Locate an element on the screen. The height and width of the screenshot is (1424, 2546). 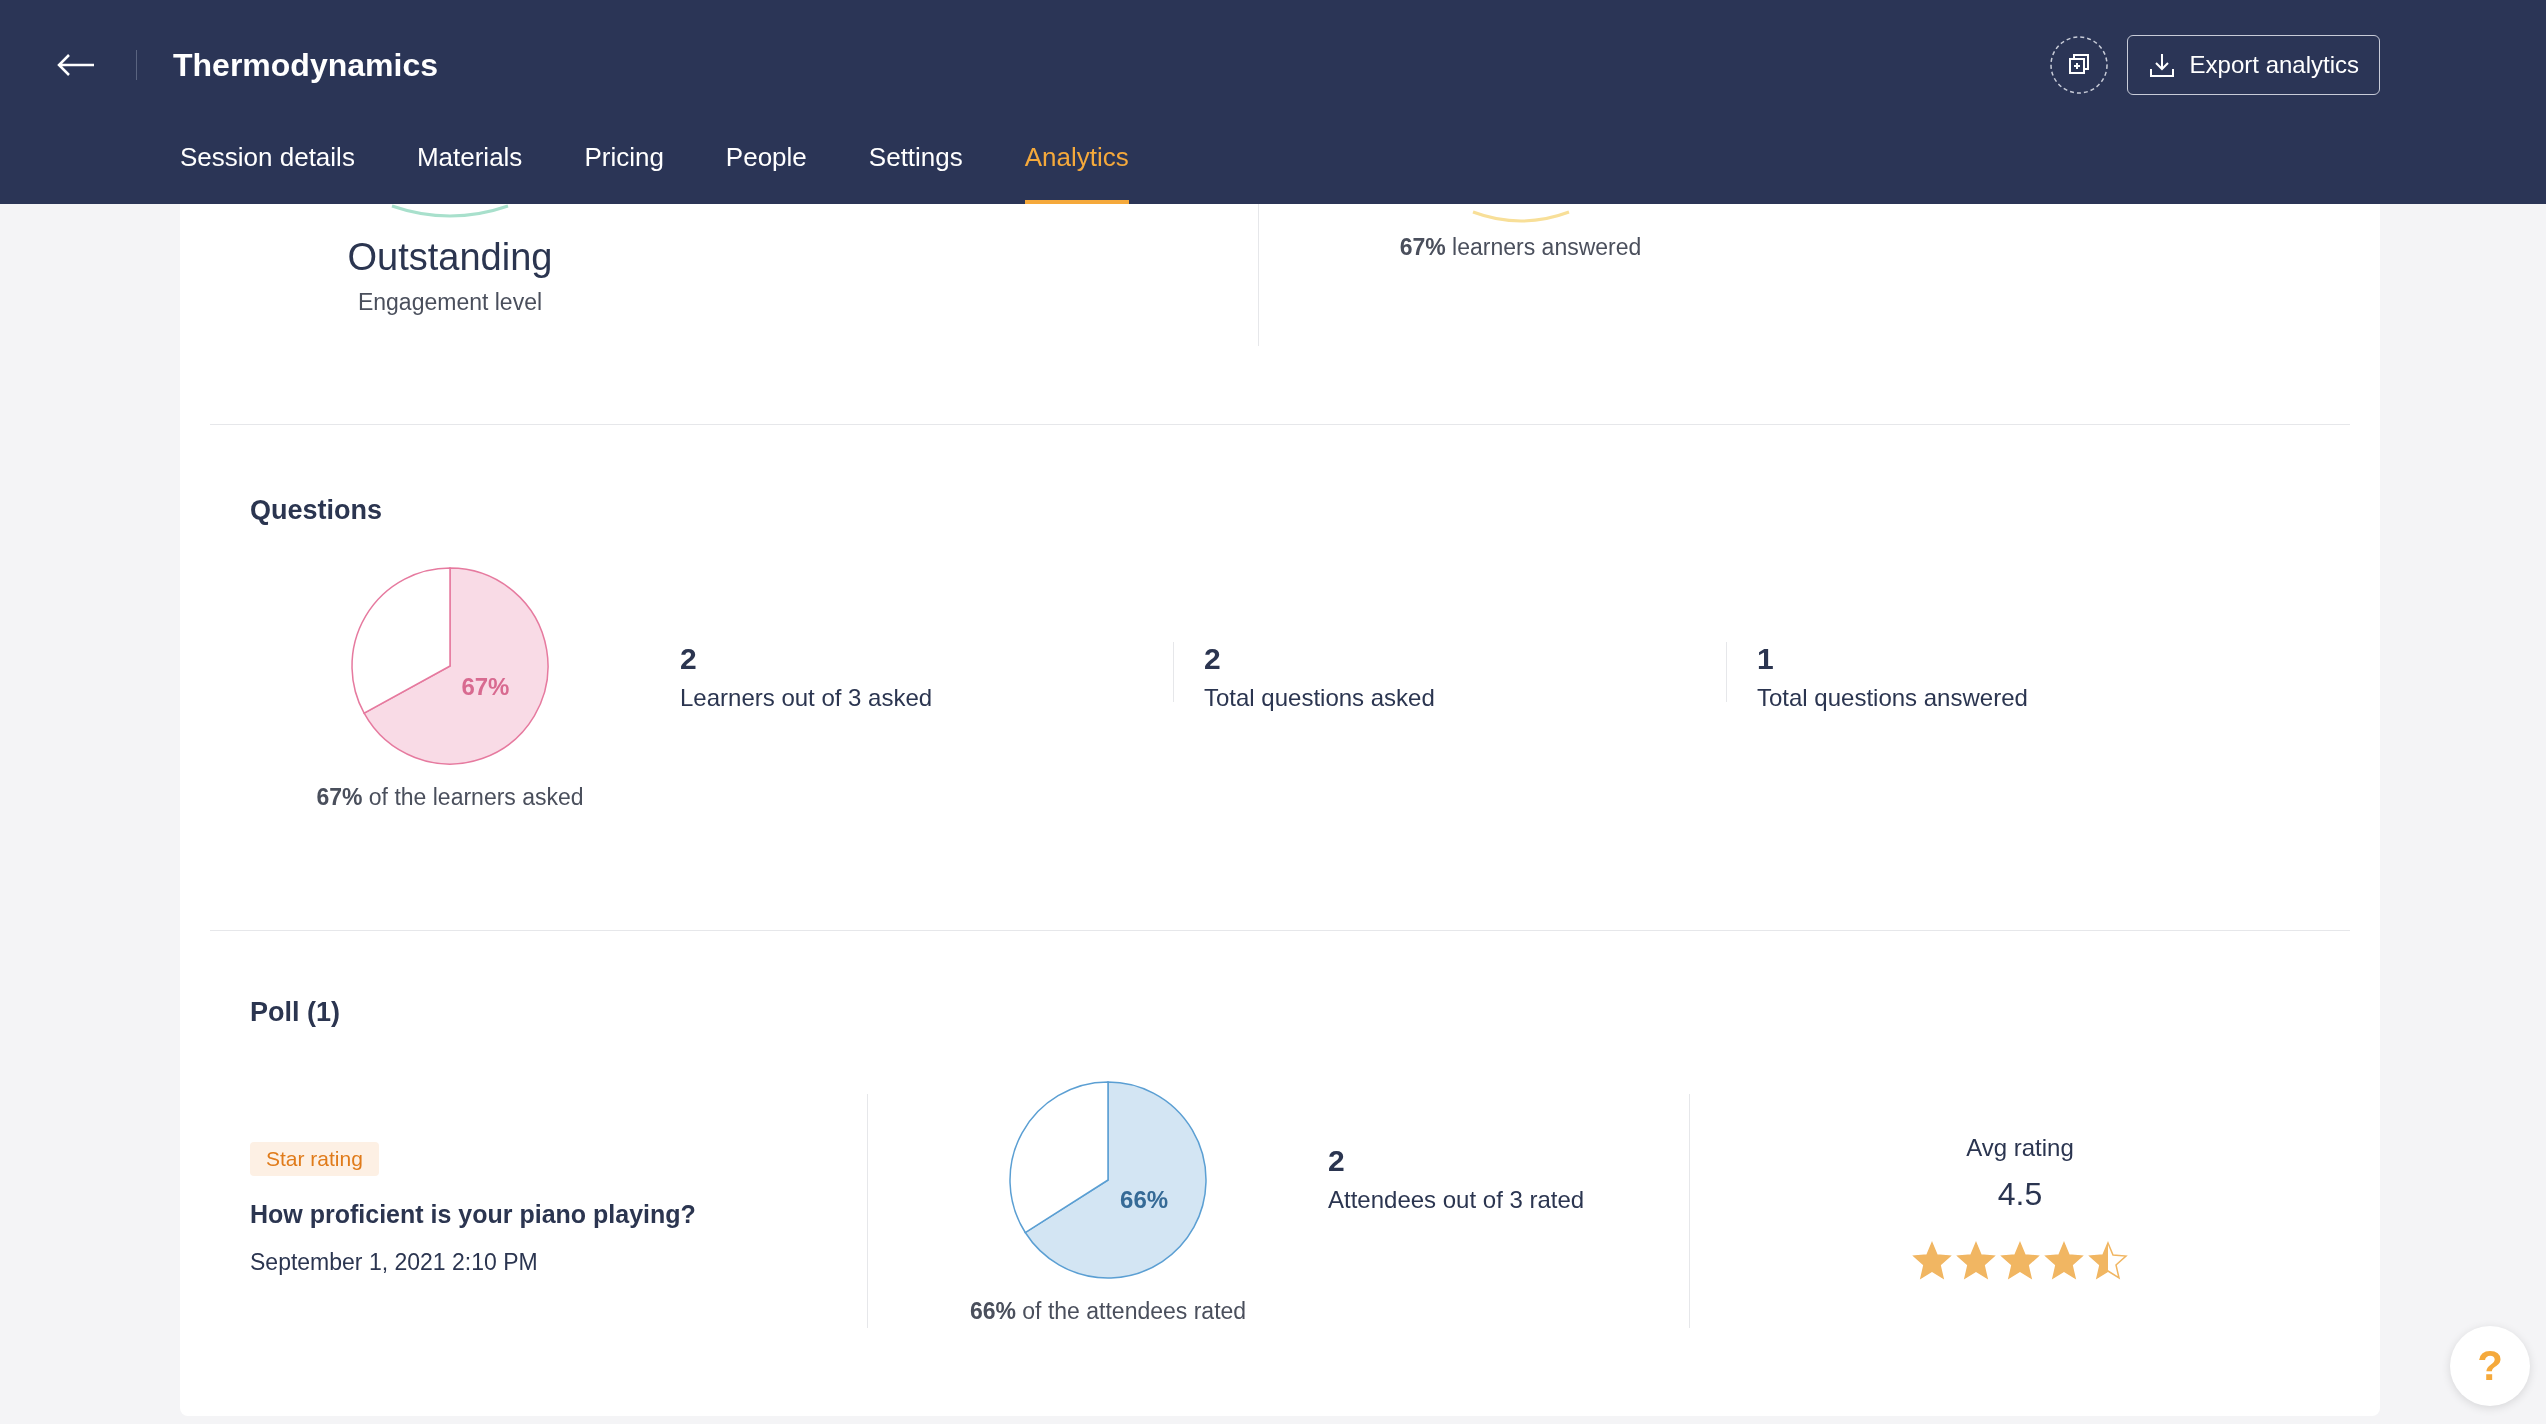
poll-question: How proficient is your piano playing? is located at coordinates (473, 1214).